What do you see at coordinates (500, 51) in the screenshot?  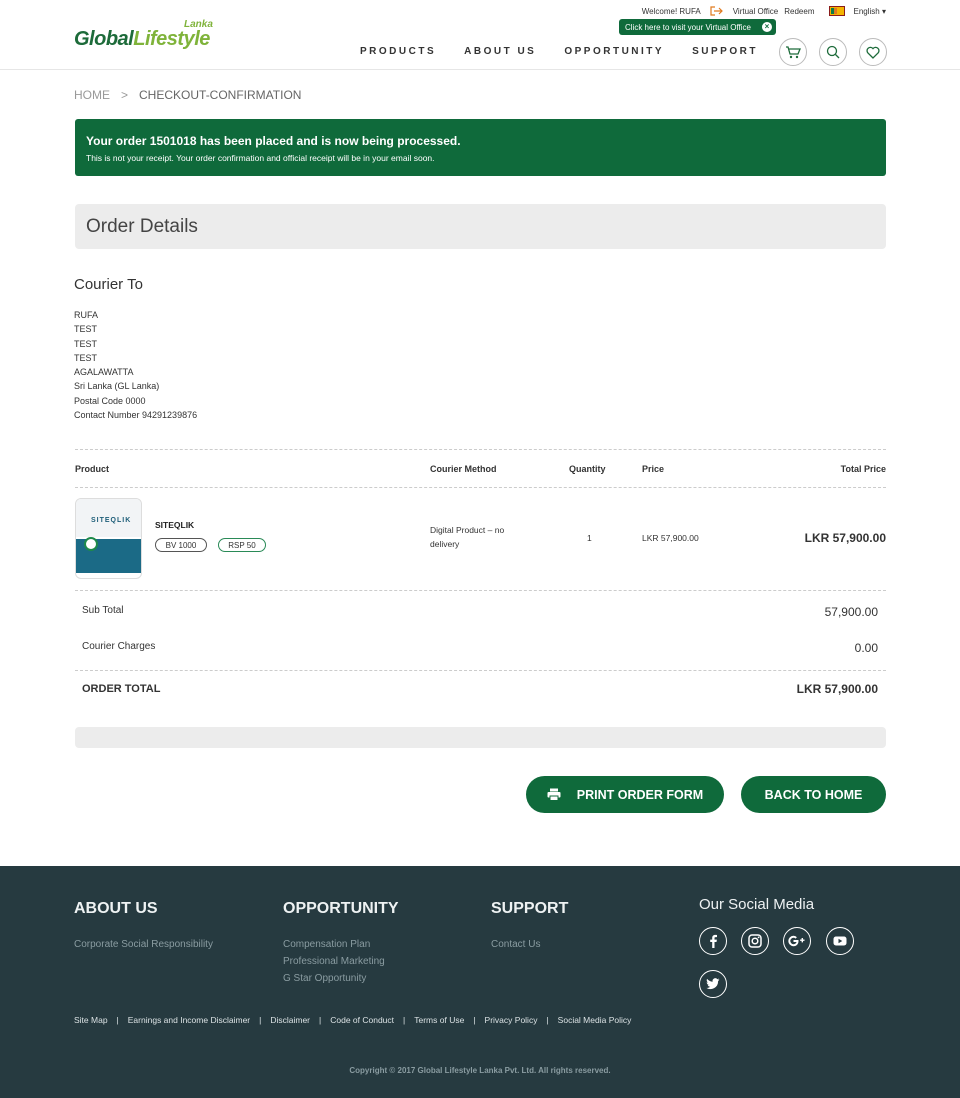 I see `nav-about-us: ABOUT US` at bounding box center [500, 51].